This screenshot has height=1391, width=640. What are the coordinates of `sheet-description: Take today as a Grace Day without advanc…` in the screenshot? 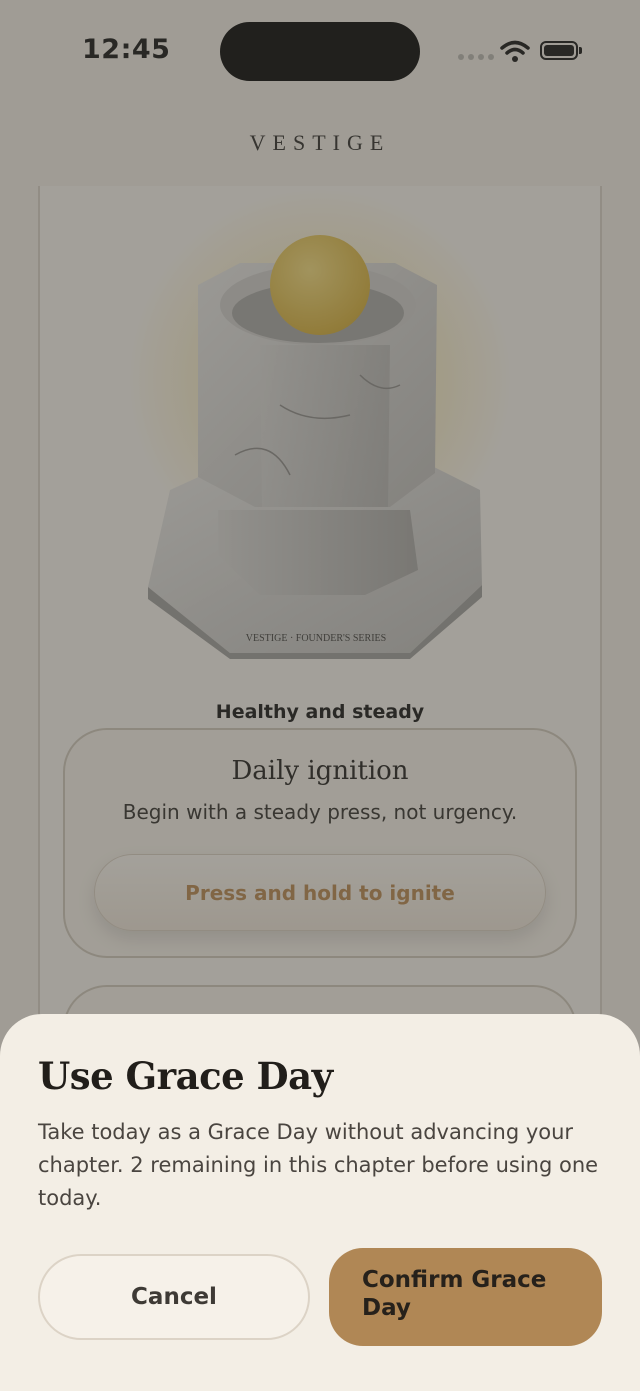 It's located at (318, 1165).